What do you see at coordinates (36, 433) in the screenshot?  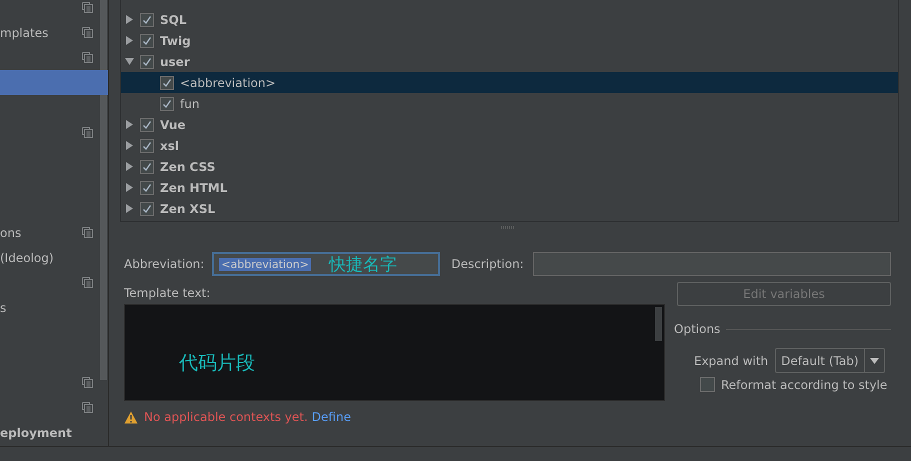 I see `sidebar-item: eployment` at bounding box center [36, 433].